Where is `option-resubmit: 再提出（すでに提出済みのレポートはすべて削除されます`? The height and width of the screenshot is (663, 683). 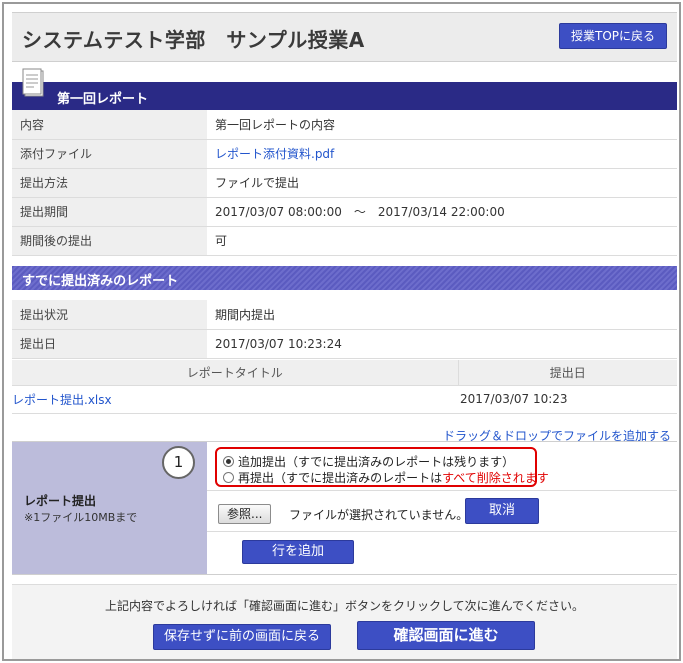
option-resubmit: 再提出（すでに提出済みのレポートはすべて削除されます is located at coordinates (386, 477).